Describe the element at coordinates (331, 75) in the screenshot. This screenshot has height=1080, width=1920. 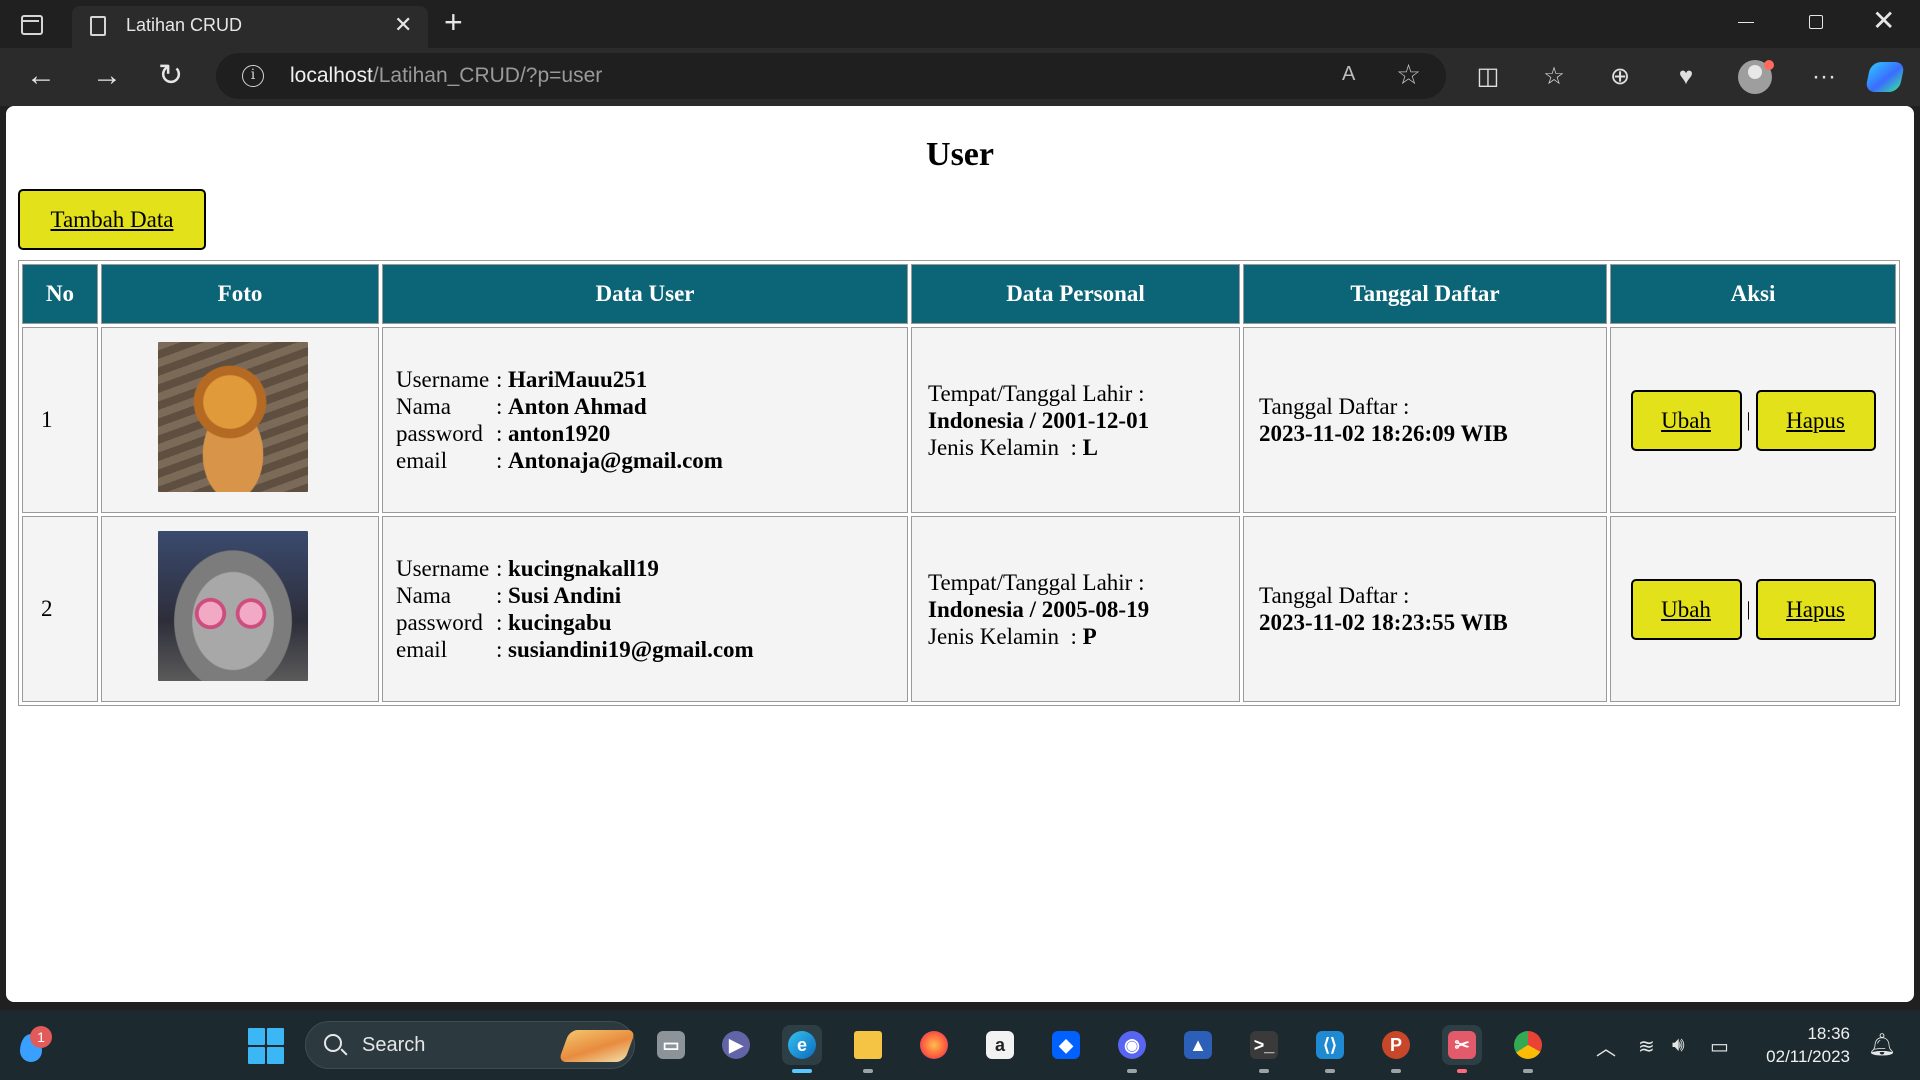
I see `url-host: localhost` at that location.